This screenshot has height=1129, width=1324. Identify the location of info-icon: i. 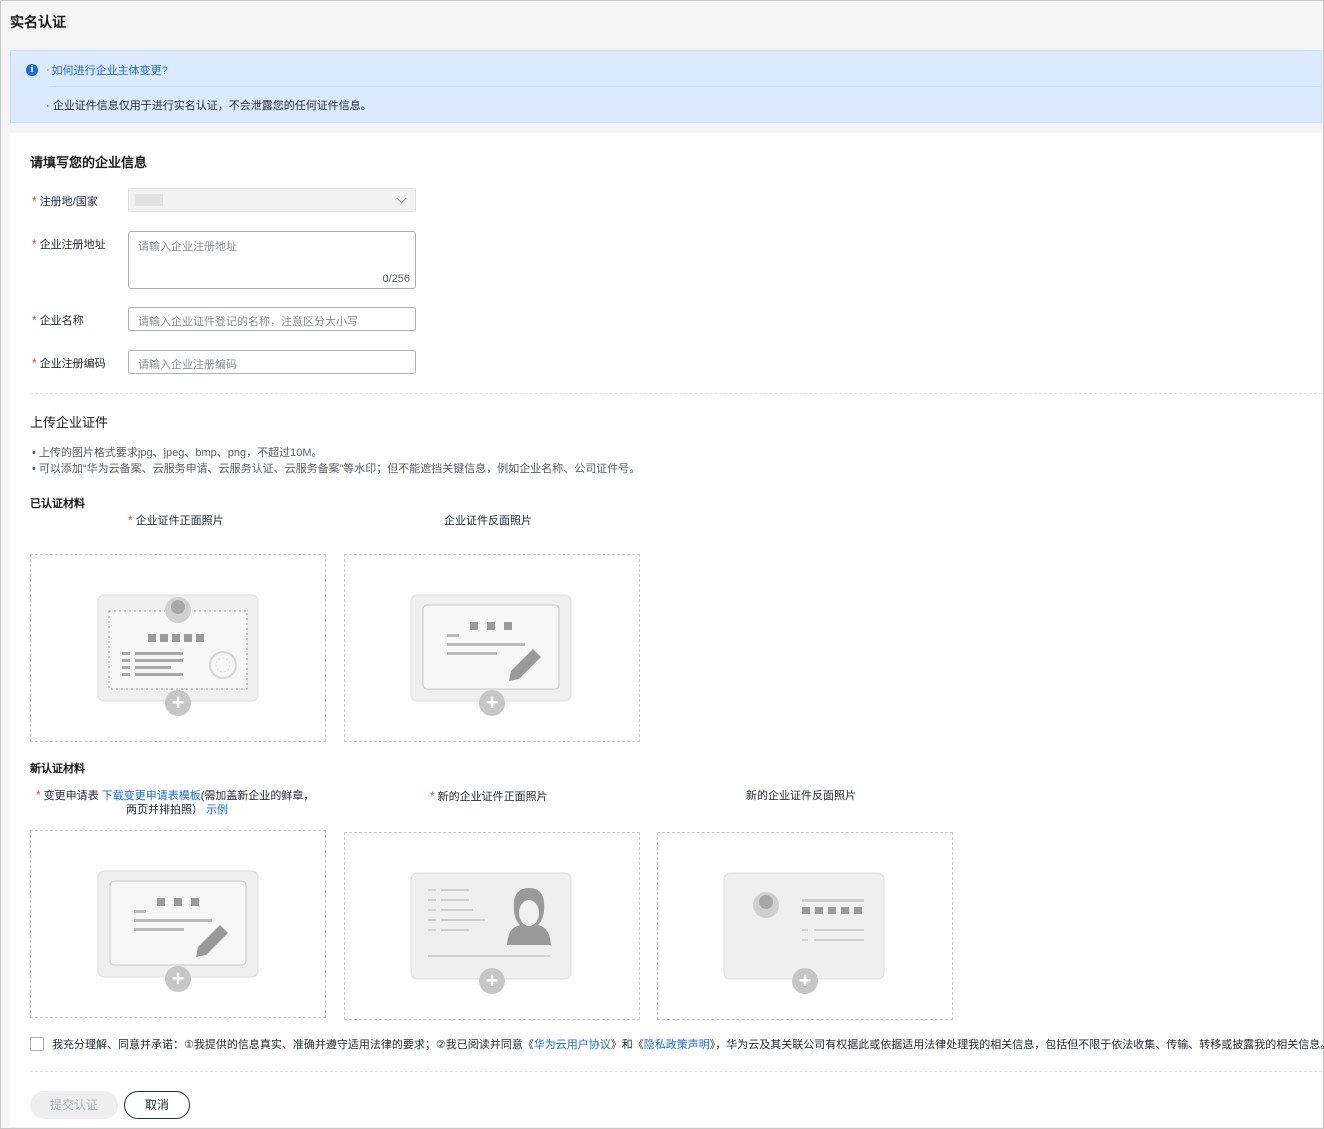
(32, 70).